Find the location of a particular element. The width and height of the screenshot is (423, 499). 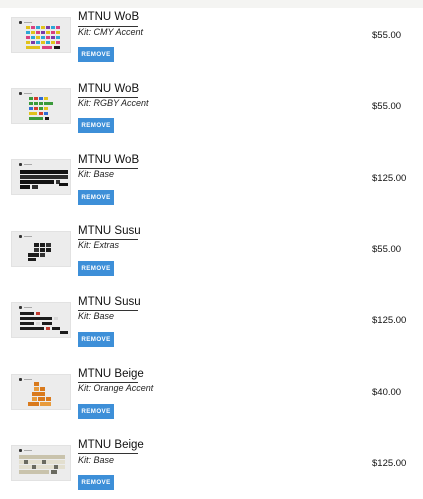

product-name-underline is located at coordinates (108, 453).